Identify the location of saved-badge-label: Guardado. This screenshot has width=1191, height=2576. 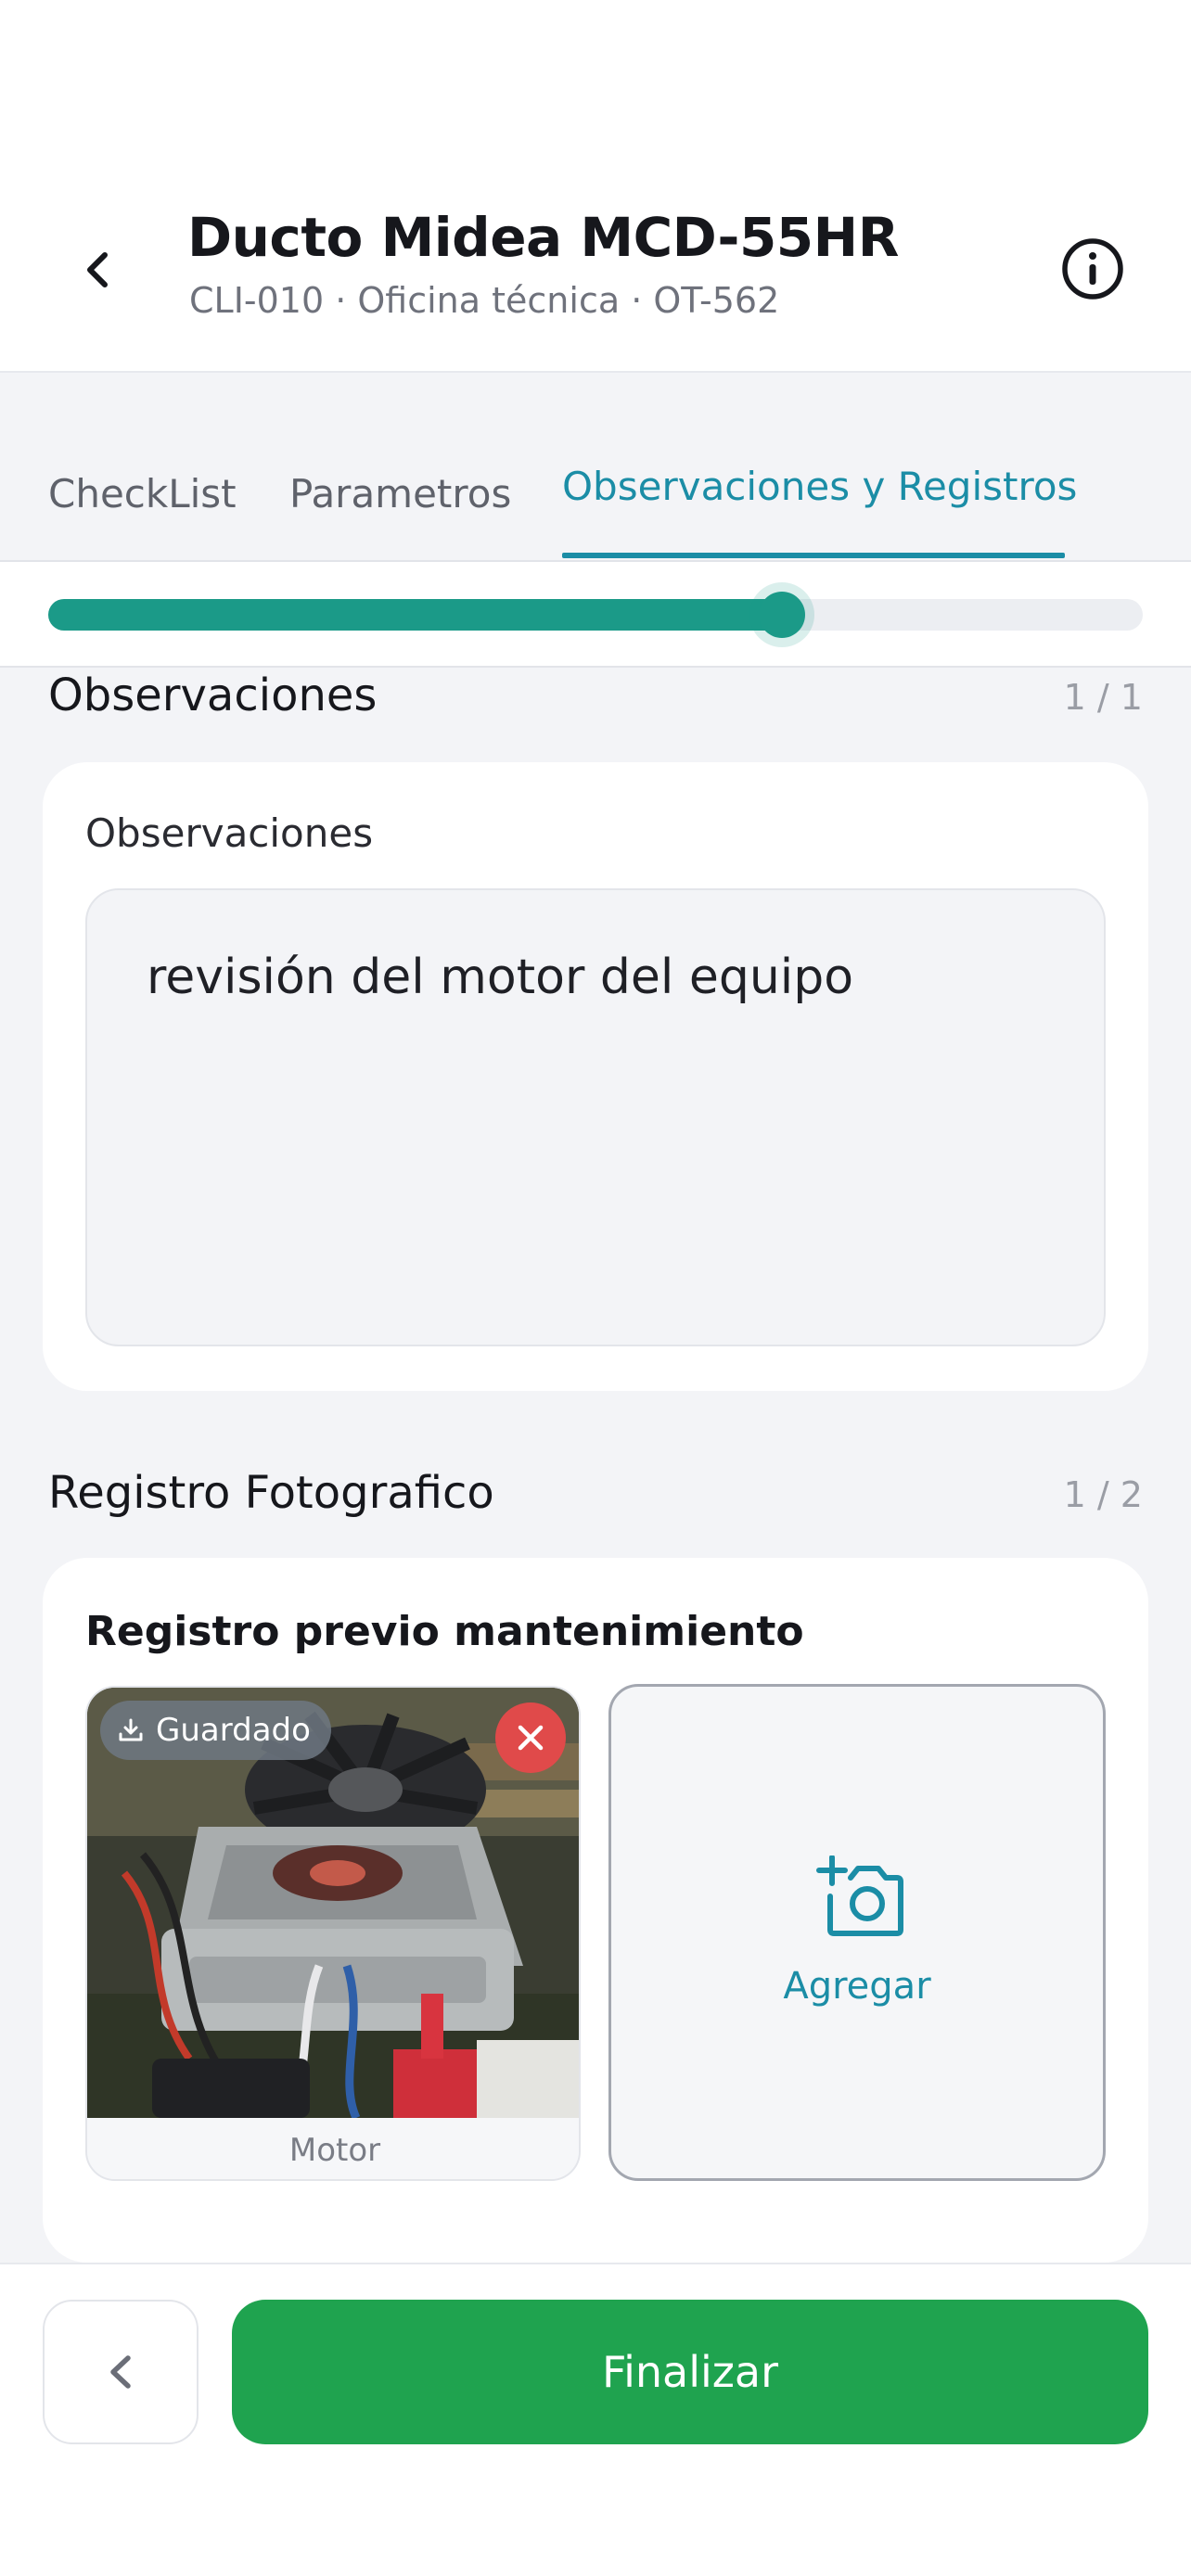
(233, 1731).